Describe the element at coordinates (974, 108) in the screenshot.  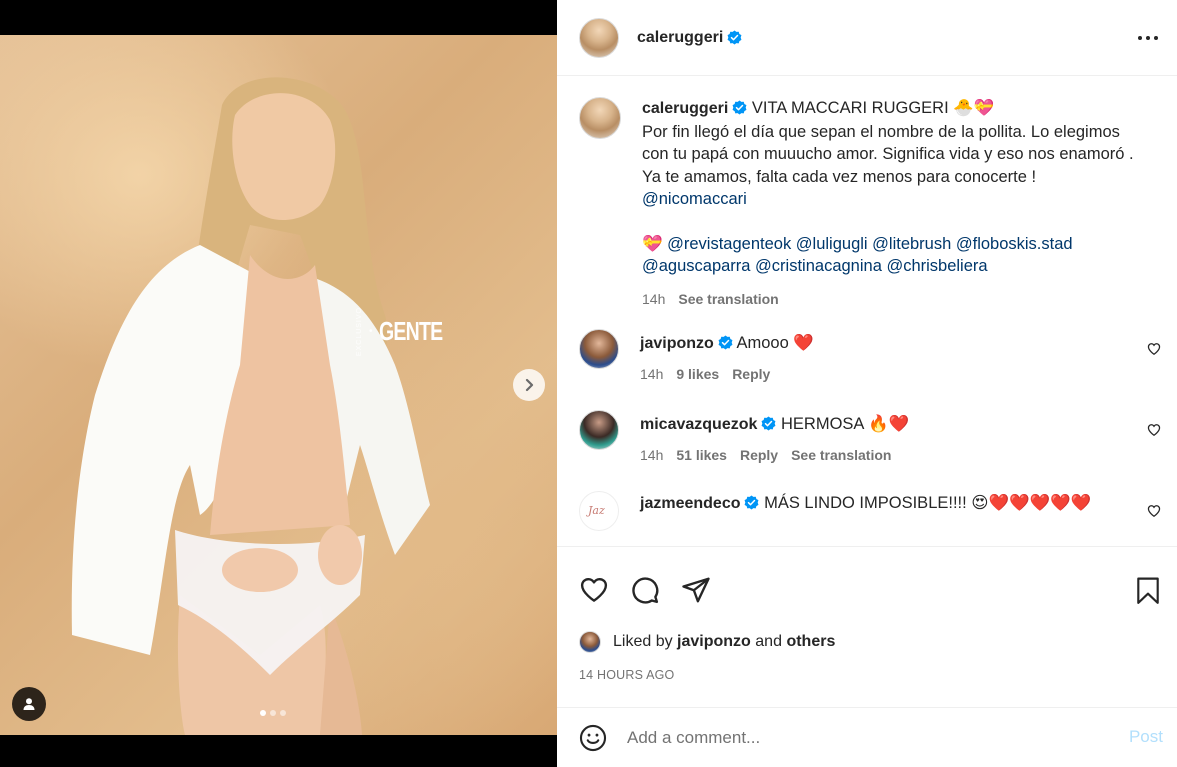
I see `caption-title-emoji: 🐣💝` at that location.